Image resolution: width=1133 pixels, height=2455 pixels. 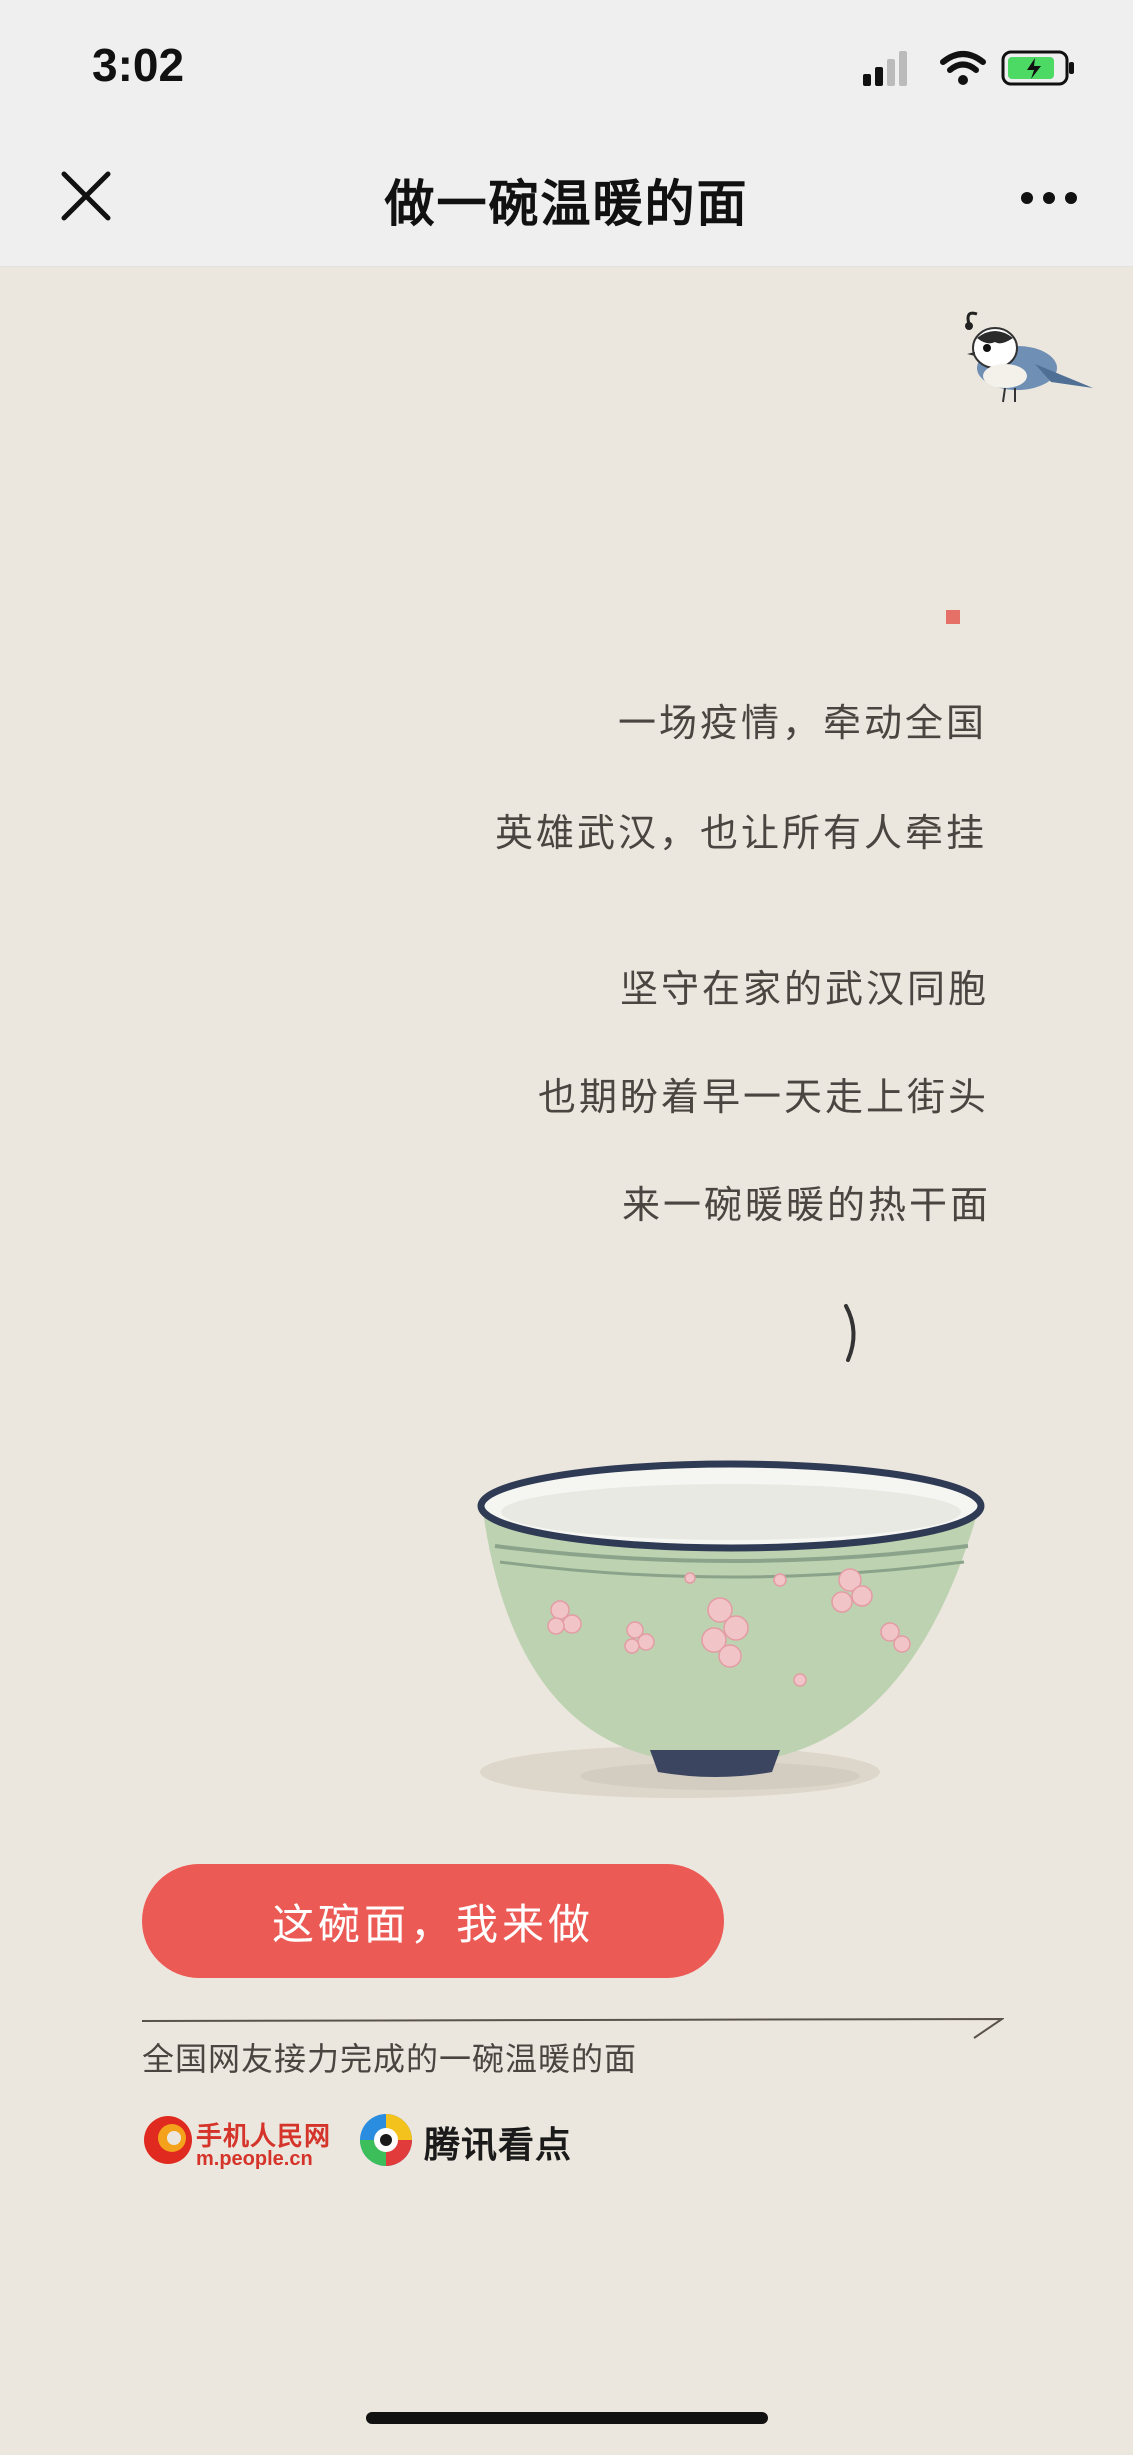 What do you see at coordinates (498, 2145) in the screenshot?
I see `tencent-logo-text: 腾讯看点` at bounding box center [498, 2145].